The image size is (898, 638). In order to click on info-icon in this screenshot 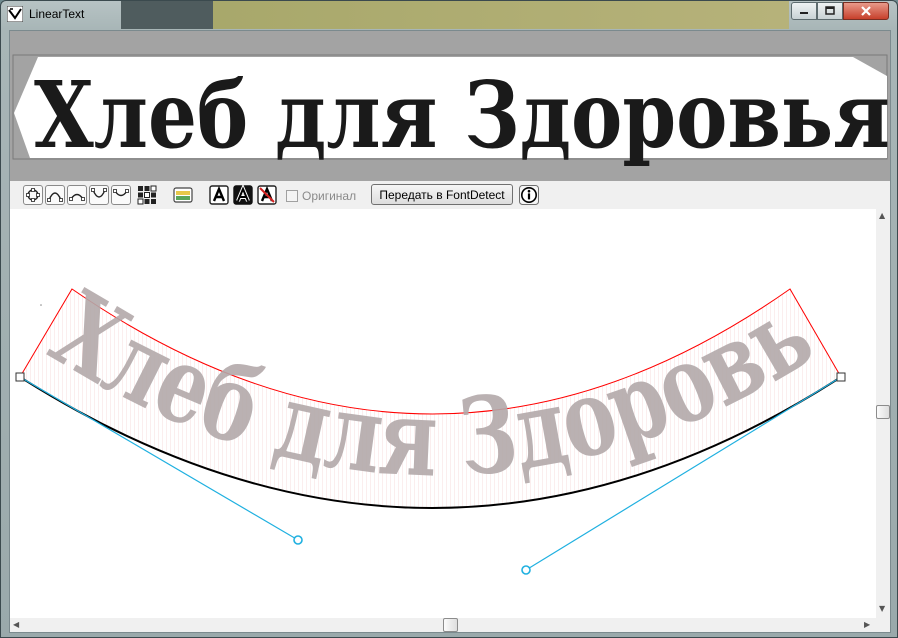, I will do `click(529, 195)`.